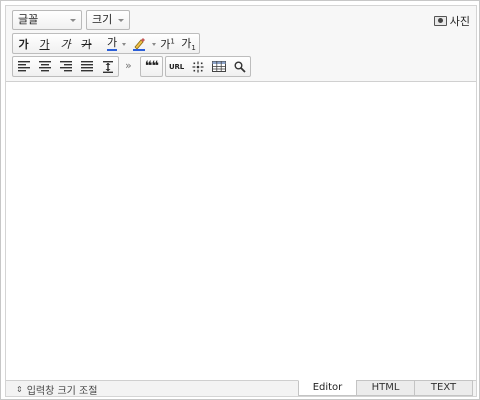 The image size is (480, 400). I want to click on quote-icon: ❝❝, so click(151, 66).